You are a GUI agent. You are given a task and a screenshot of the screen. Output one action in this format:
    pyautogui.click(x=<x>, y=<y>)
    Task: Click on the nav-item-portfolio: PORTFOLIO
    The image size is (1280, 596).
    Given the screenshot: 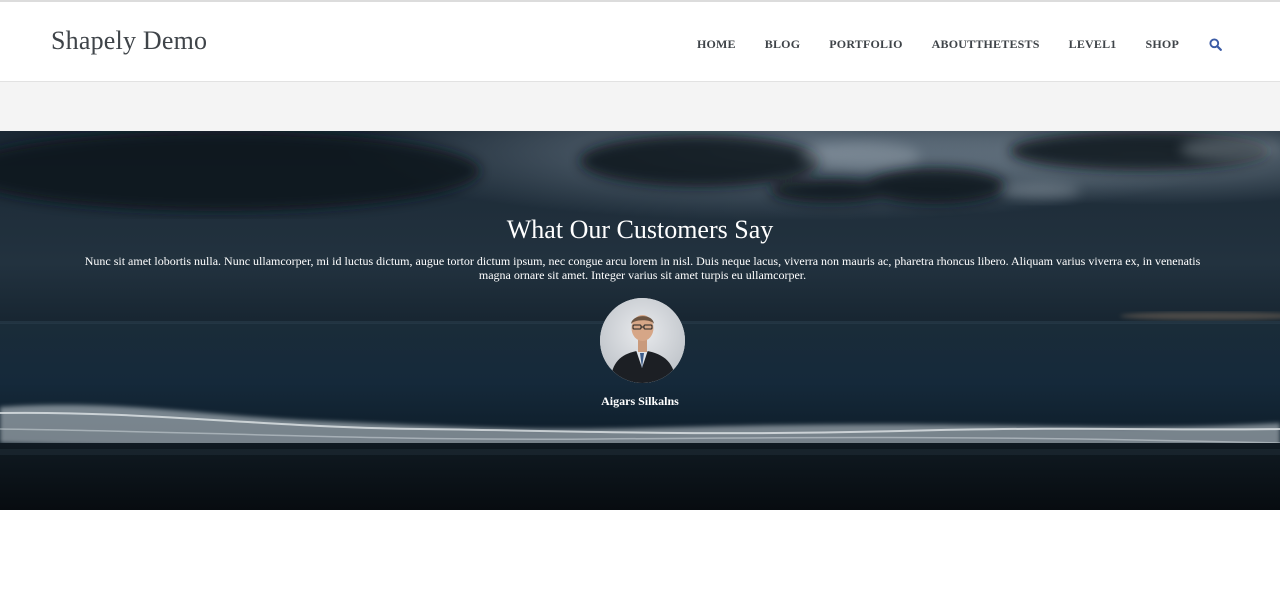 What is the action you would take?
    pyautogui.click(x=865, y=44)
    